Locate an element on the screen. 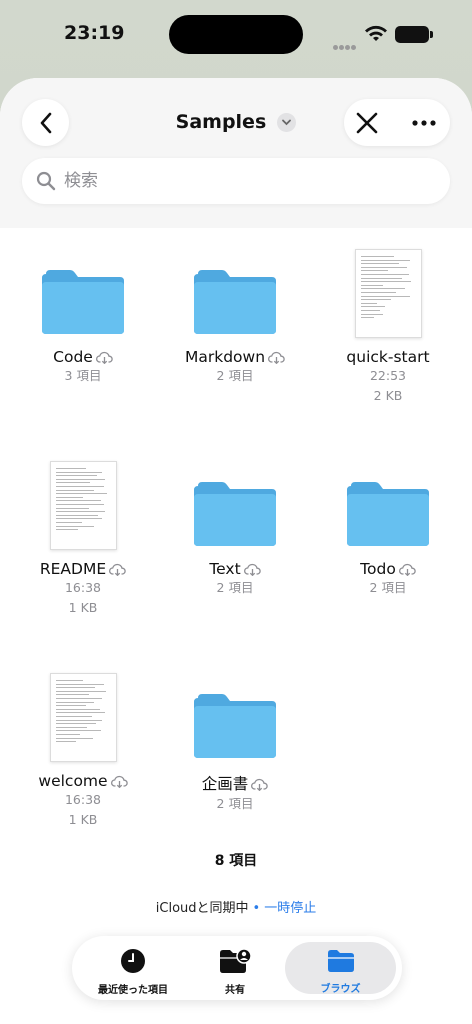 The height and width of the screenshot is (1024, 472). tab-shared-label: 共有 is located at coordinates (235, 990).